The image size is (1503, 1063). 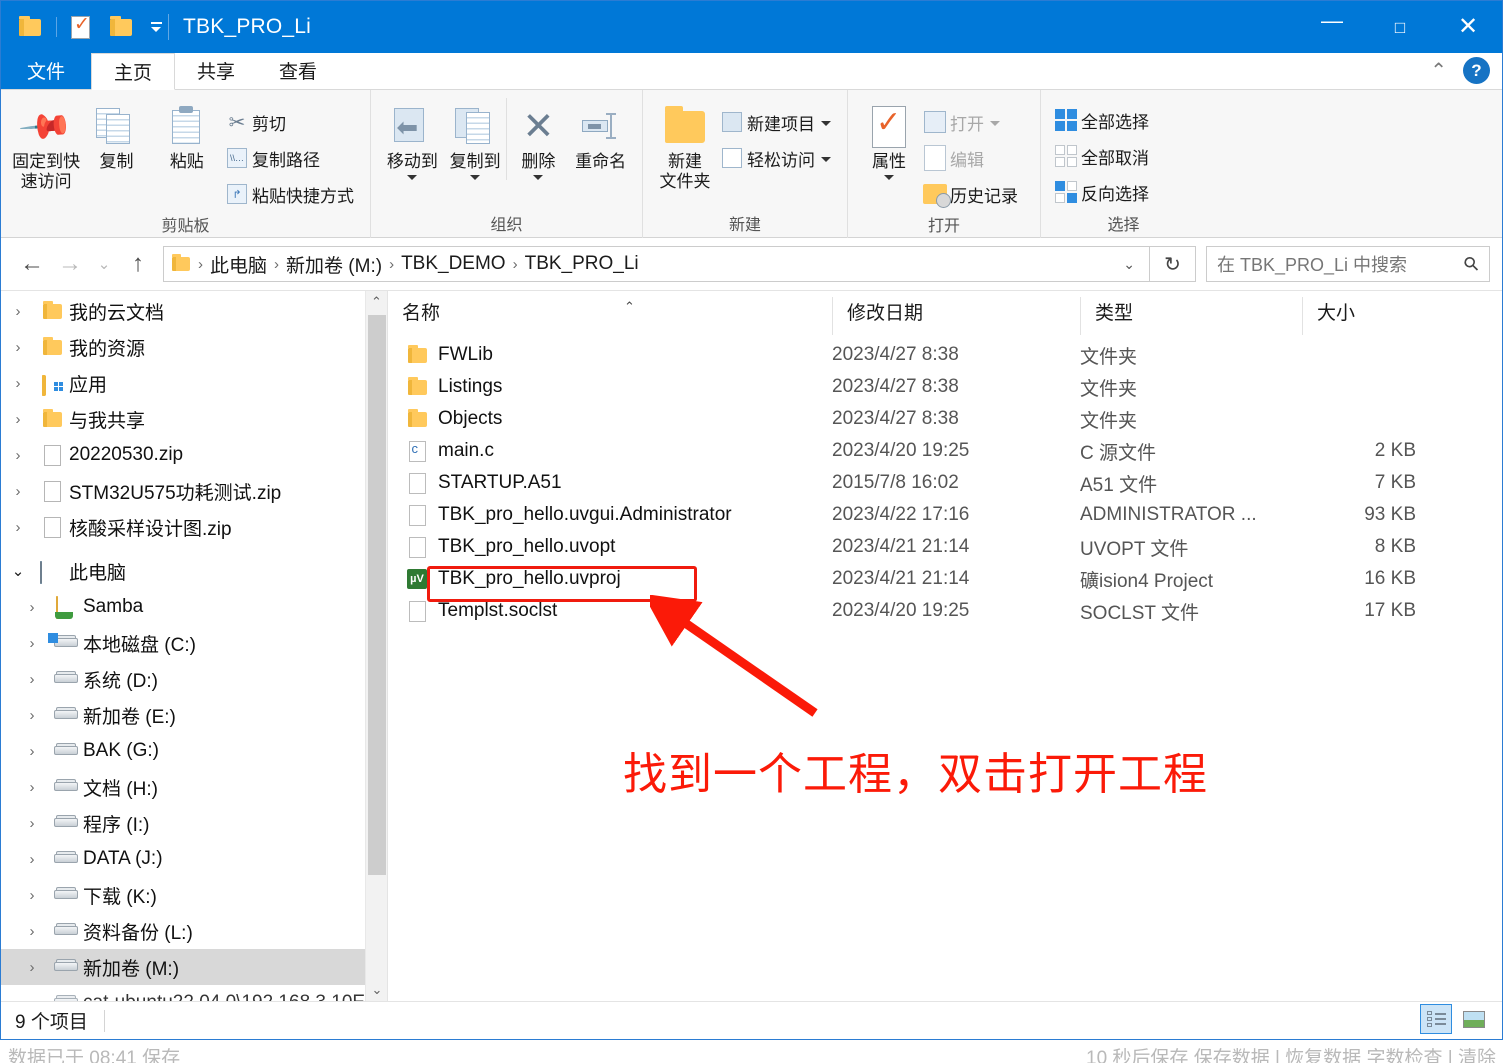 What do you see at coordinates (104, 264) in the screenshot?
I see `recent-locations-button: ⌄` at bounding box center [104, 264].